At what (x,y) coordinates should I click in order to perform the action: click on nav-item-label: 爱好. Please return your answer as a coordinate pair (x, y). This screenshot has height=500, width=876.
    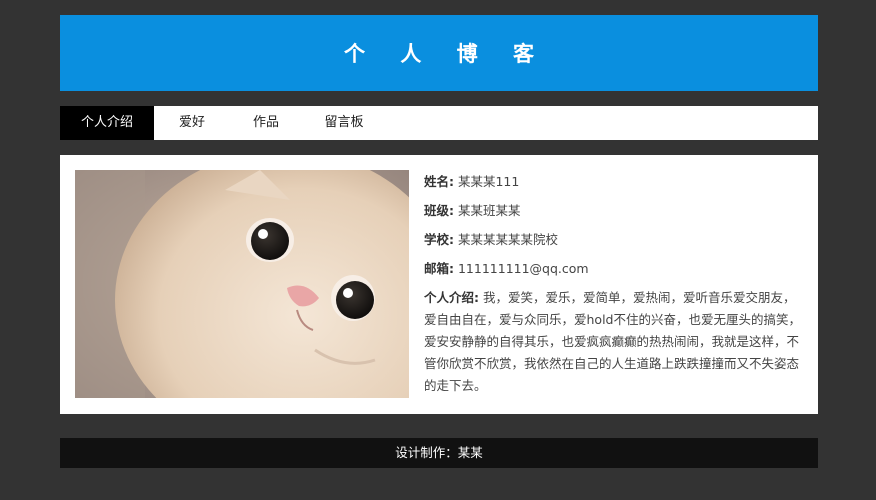
    Looking at the image, I should click on (191, 122).